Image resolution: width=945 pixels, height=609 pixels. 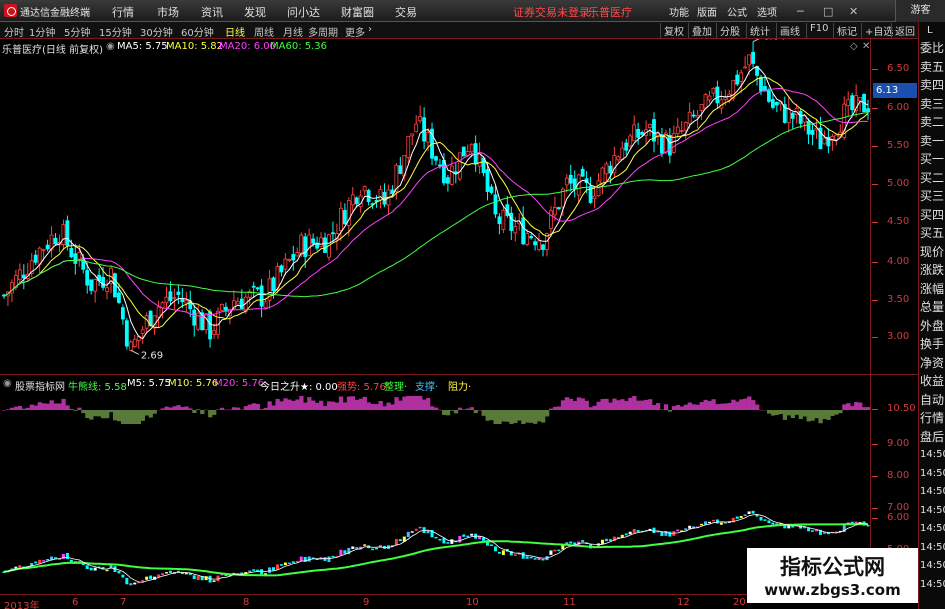 What do you see at coordinates (932, 159) in the screenshot?
I see `side-panel-item: 买一` at bounding box center [932, 159].